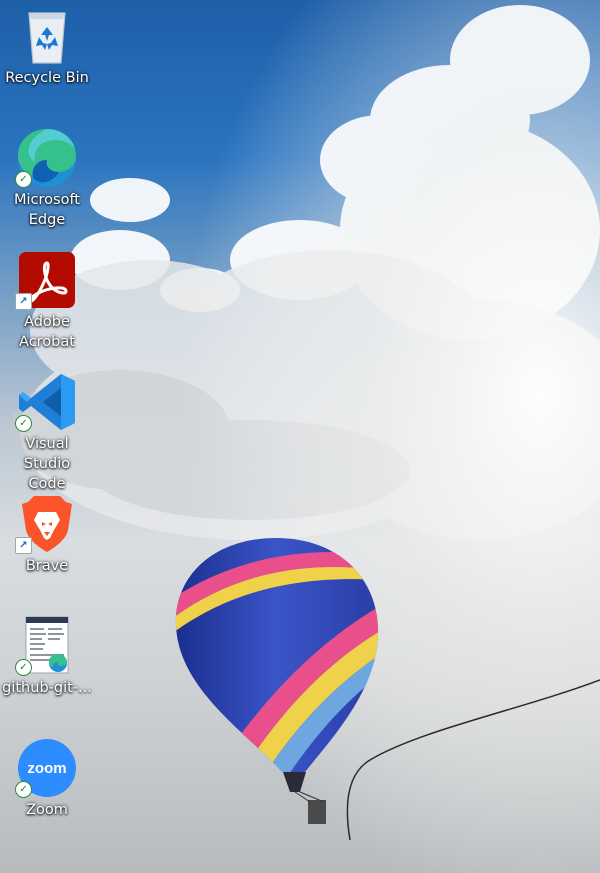  What do you see at coordinates (46, 280) in the screenshot?
I see `acrobat-icon: ↗` at bounding box center [46, 280].